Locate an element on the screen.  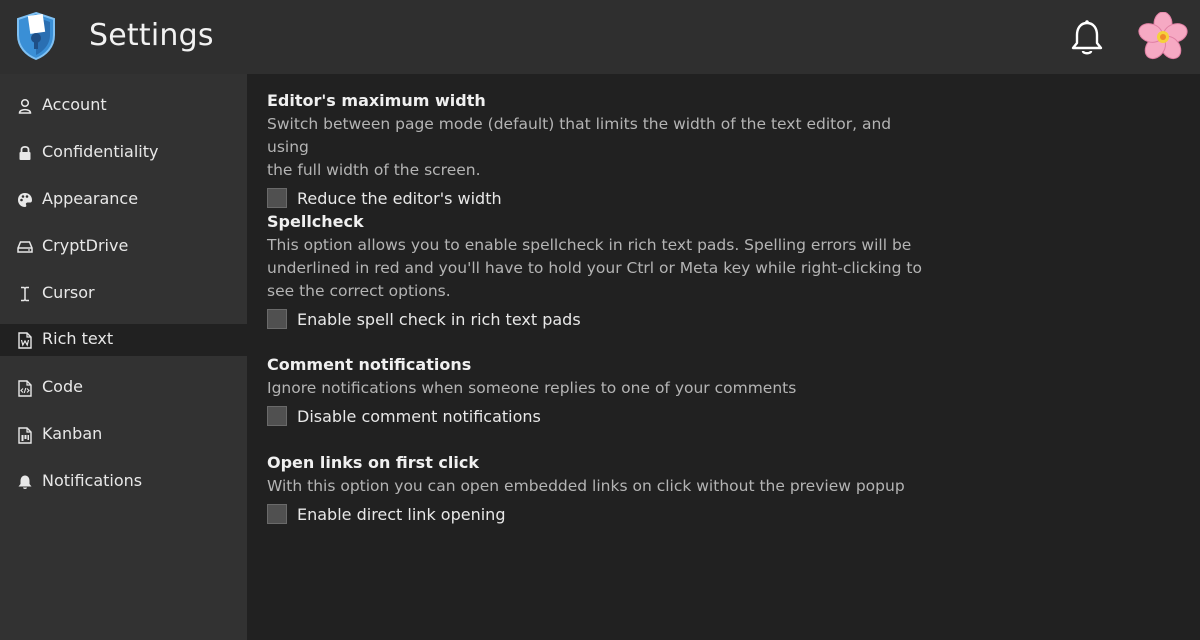
section-title: Open links on first click is located at coordinates (373, 462).